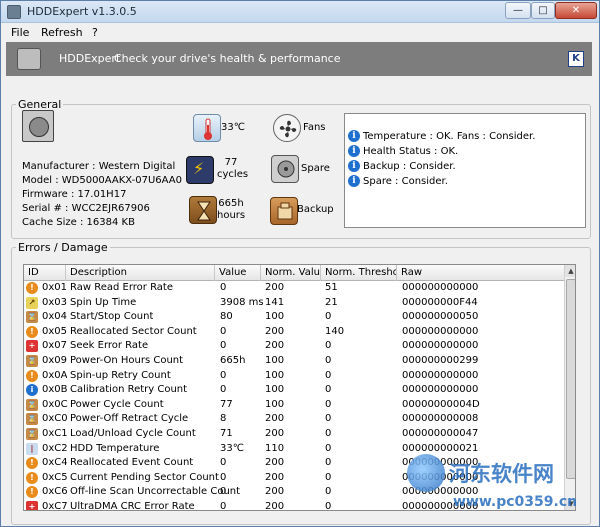  Describe the element at coordinates (294, 405) in the screenshot. I see `table-row: ⌛ 0x0C Power Cycle Count 77 100 0 00000000004D` at that location.